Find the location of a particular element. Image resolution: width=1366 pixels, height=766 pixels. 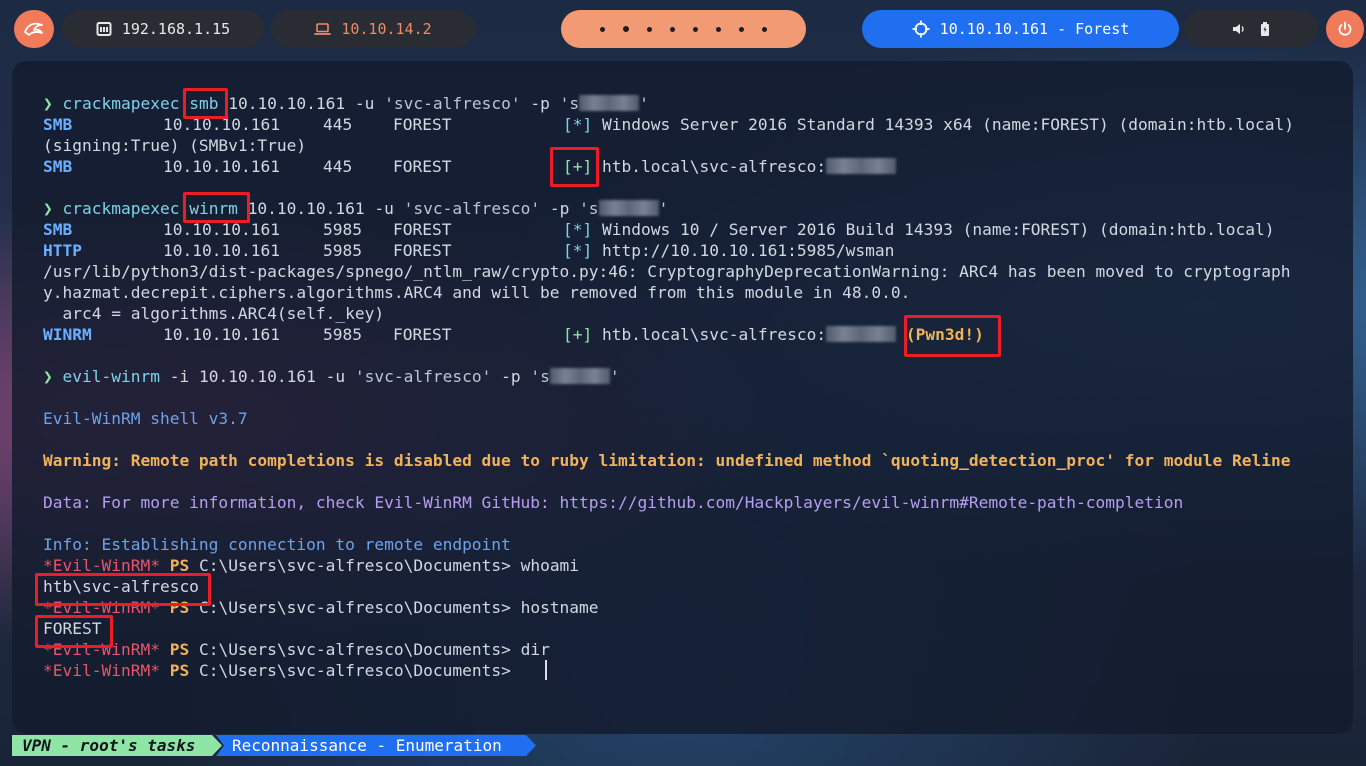

status-window: Reconnaissance - Enumeration is located at coordinates (376, 745).